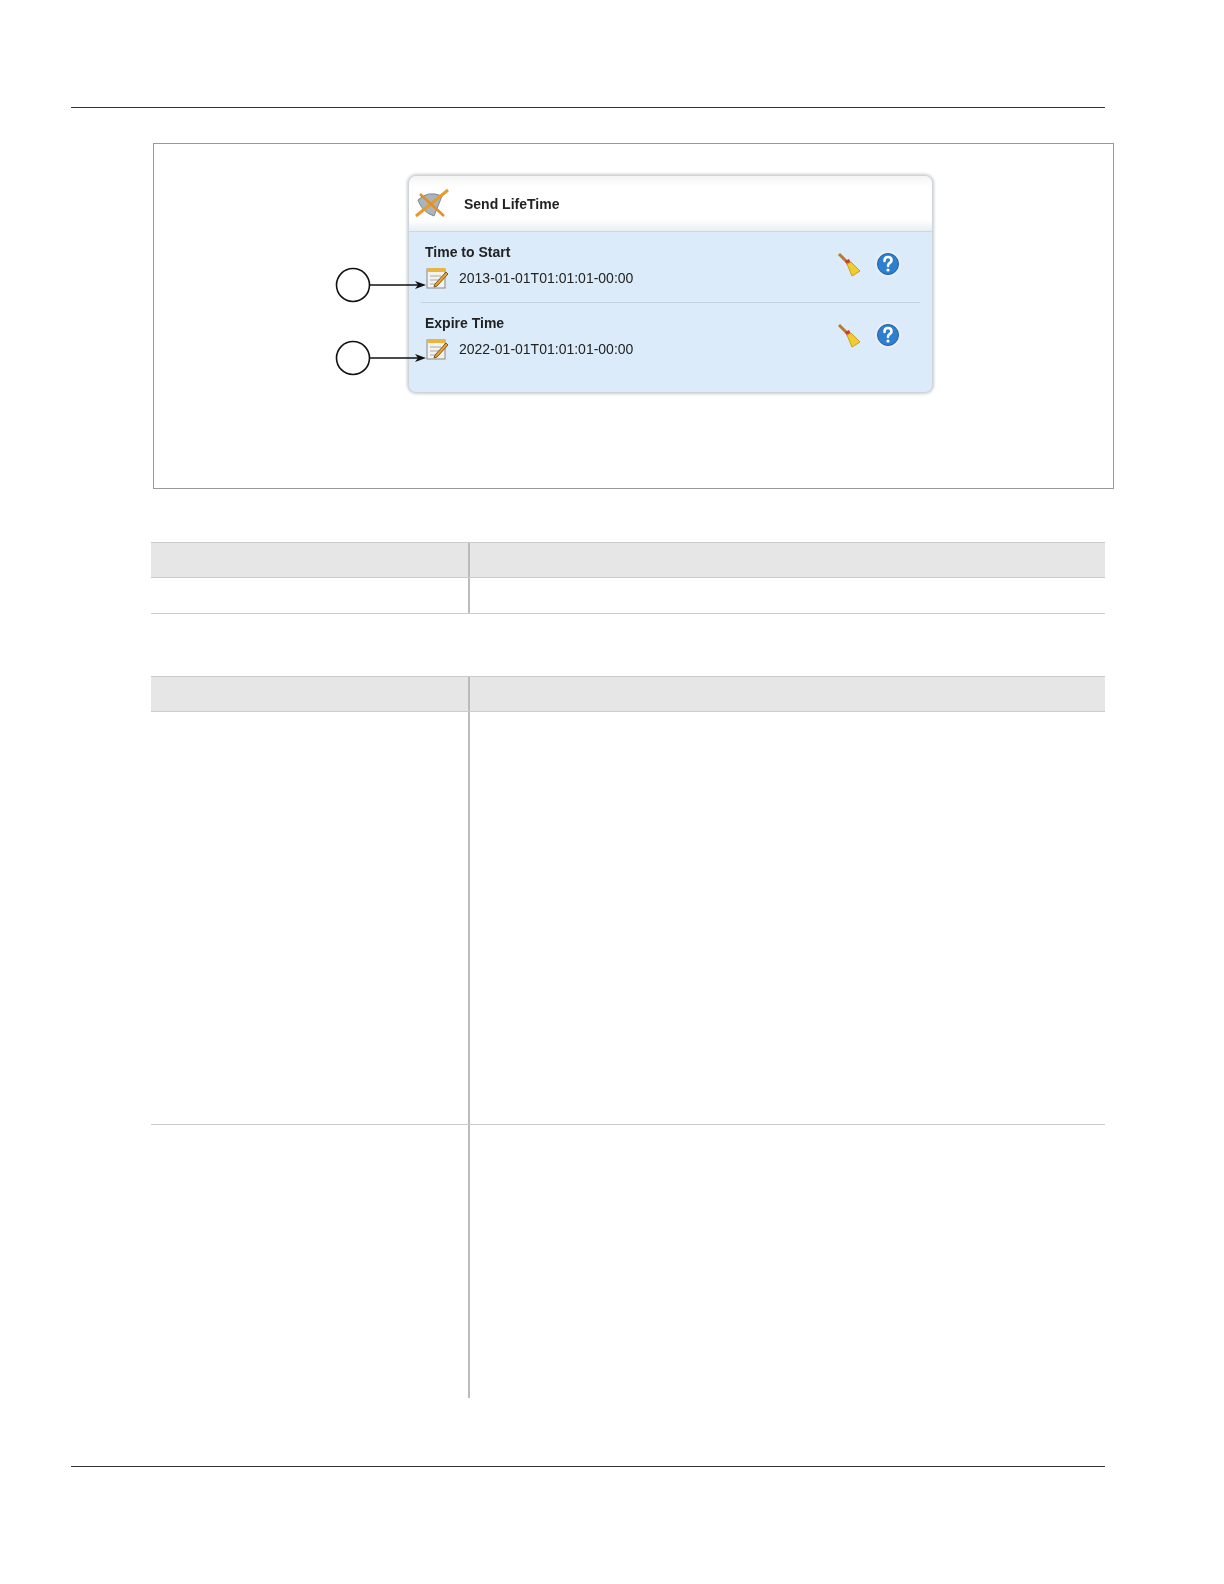 The image size is (1224, 1584). I want to click on panel-title: Send LifeTime, so click(512, 203).